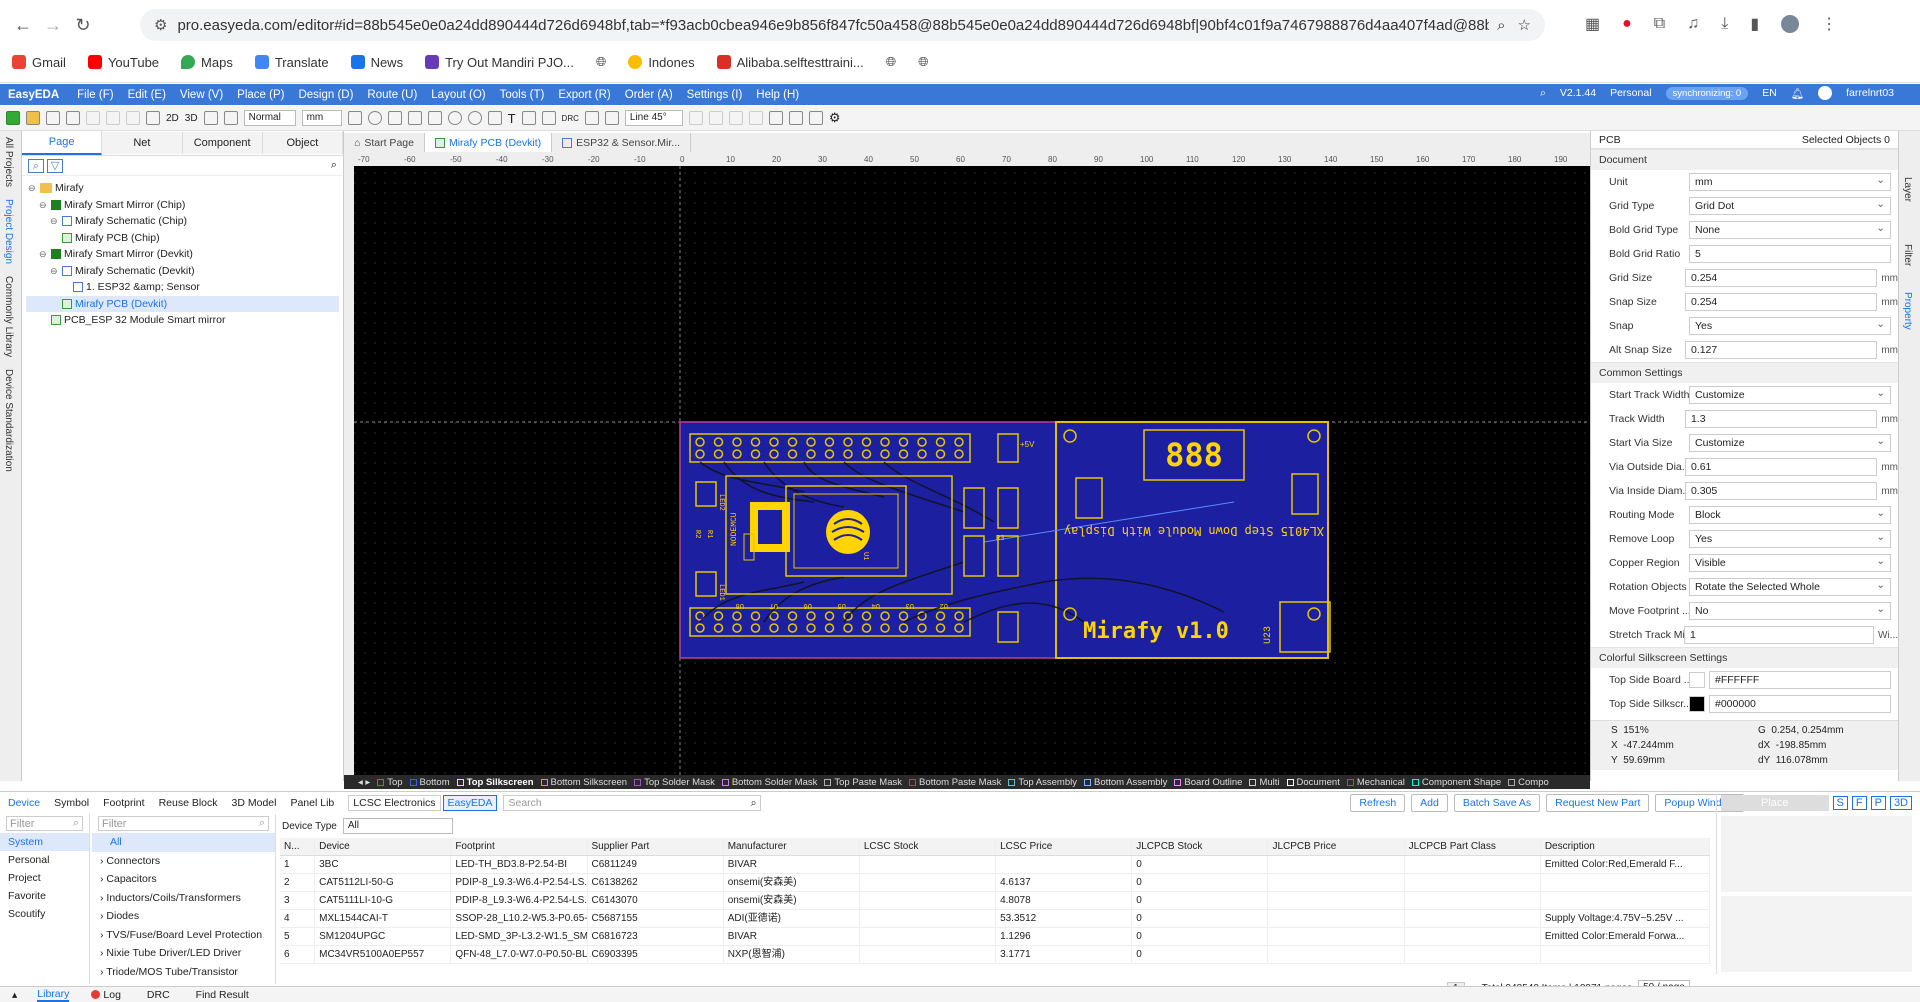  What do you see at coordinates (133, 118) in the screenshot?
I see `copy-icon` at bounding box center [133, 118].